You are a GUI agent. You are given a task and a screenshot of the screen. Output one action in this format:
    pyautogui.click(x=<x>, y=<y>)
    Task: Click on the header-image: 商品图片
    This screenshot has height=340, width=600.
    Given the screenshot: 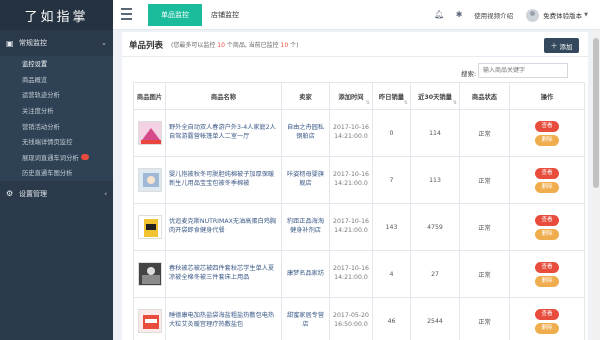 What is the action you would take?
    pyautogui.click(x=149, y=96)
    